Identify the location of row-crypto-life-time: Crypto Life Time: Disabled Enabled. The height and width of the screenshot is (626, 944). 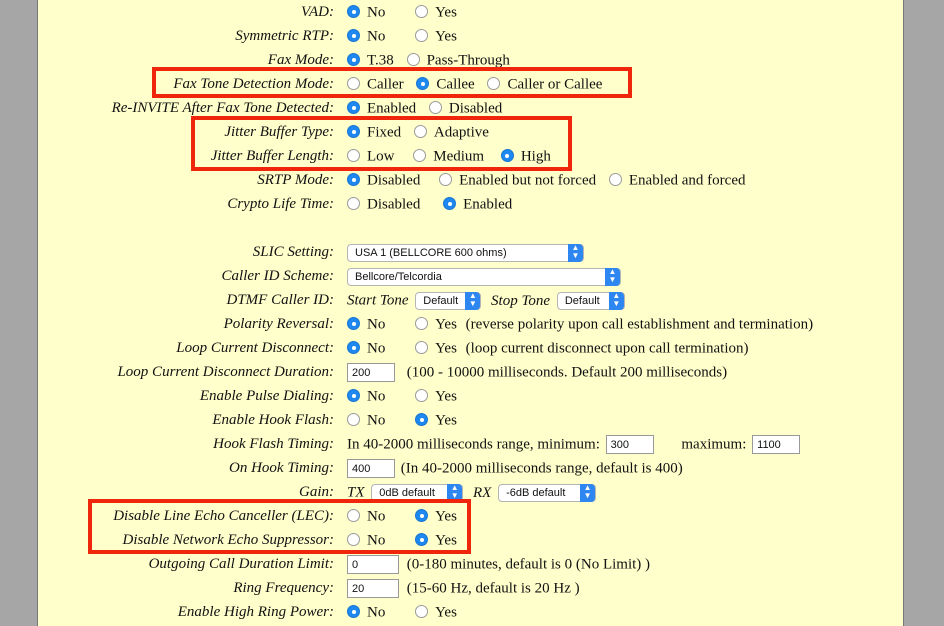
(472, 204).